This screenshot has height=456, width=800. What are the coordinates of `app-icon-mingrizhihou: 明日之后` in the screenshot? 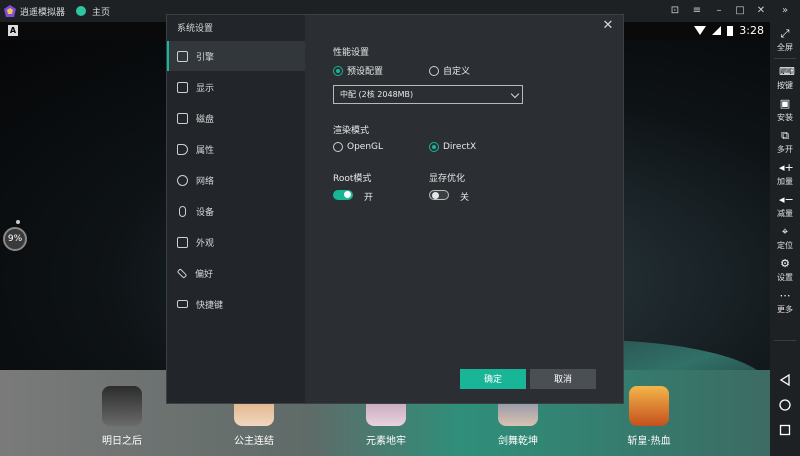 It's located at (122, 416).